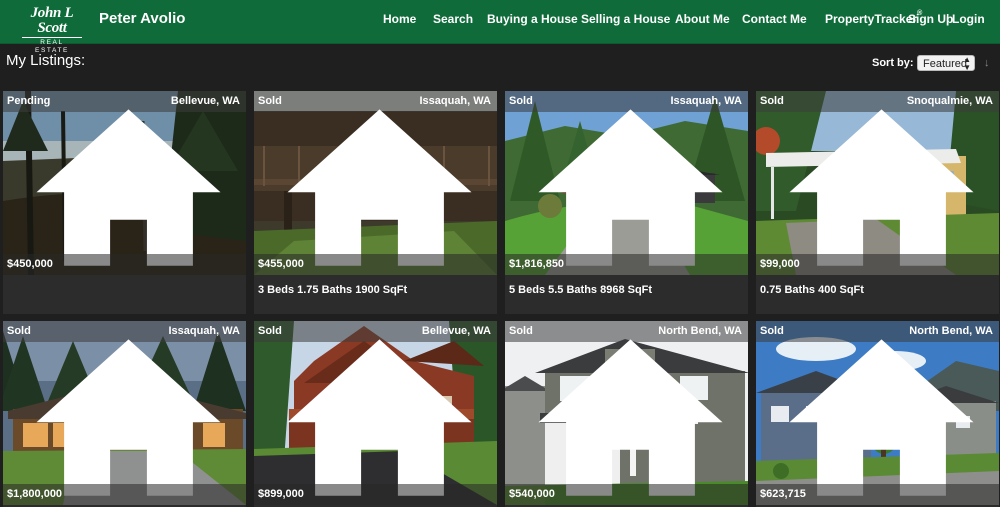 The width and height of the screenshot is (1000, 507). Describe the element at coordinates (281, 494) in the screenshot. I see `listing-price: $899,000` at that location.